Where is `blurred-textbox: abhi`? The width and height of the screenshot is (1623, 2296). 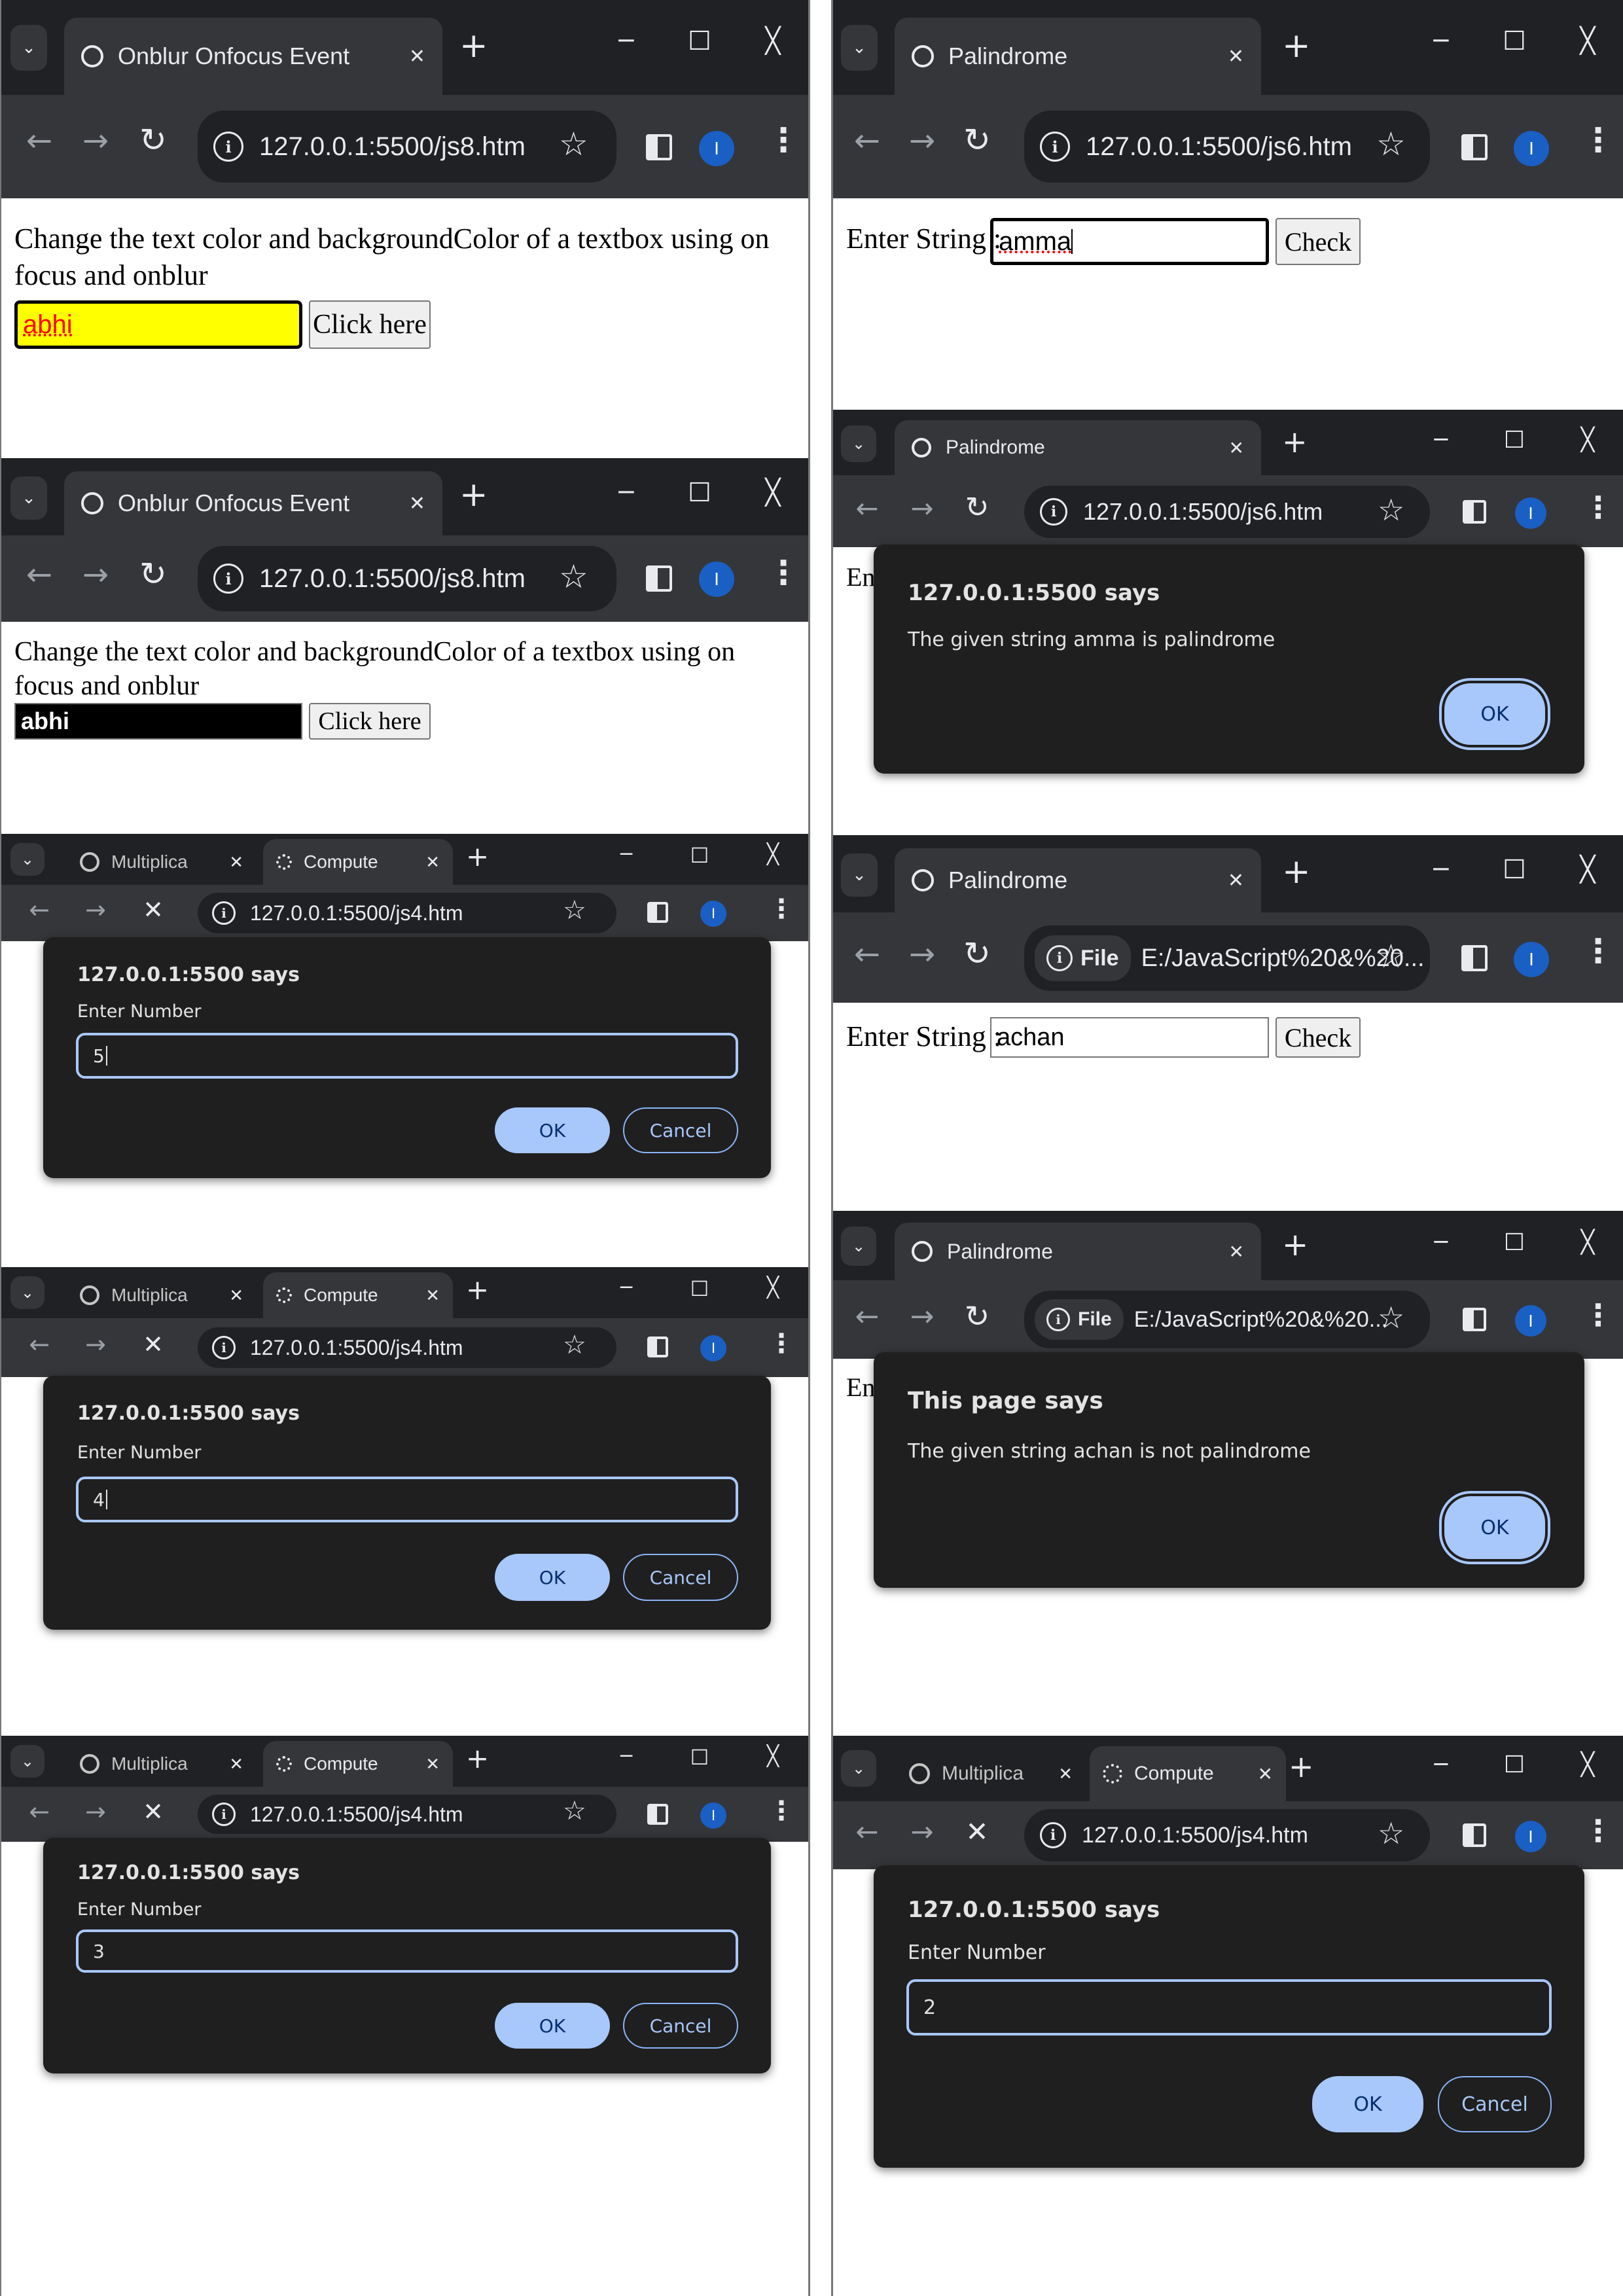 blurred-textbox: abhi is located at coordinates (158, 721).